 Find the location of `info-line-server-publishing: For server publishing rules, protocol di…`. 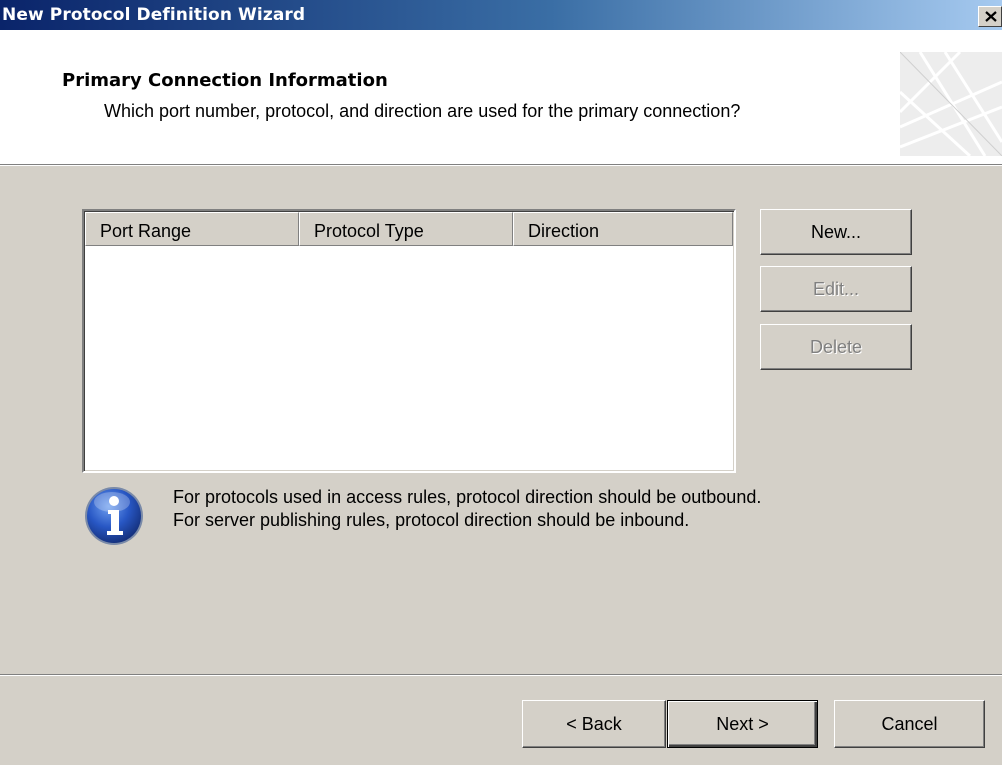

info-line-server-publishing: For server publishing rules, protocol di… is located at coordinates (431, 520).